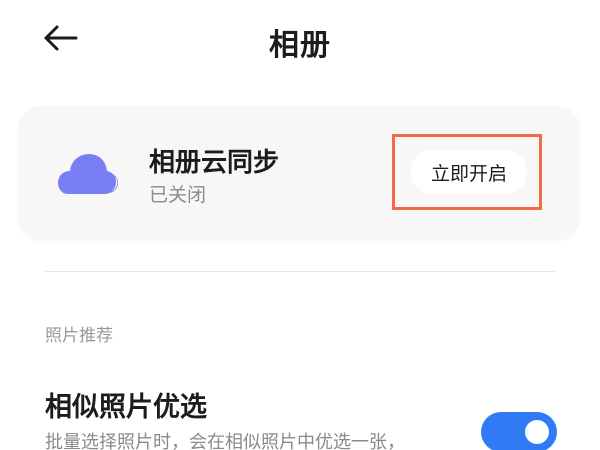 This screenshot has height=450, width=600. Describe the element at coordinates (88, 174) in the screenshot. I see `cloud-icon` at that location.